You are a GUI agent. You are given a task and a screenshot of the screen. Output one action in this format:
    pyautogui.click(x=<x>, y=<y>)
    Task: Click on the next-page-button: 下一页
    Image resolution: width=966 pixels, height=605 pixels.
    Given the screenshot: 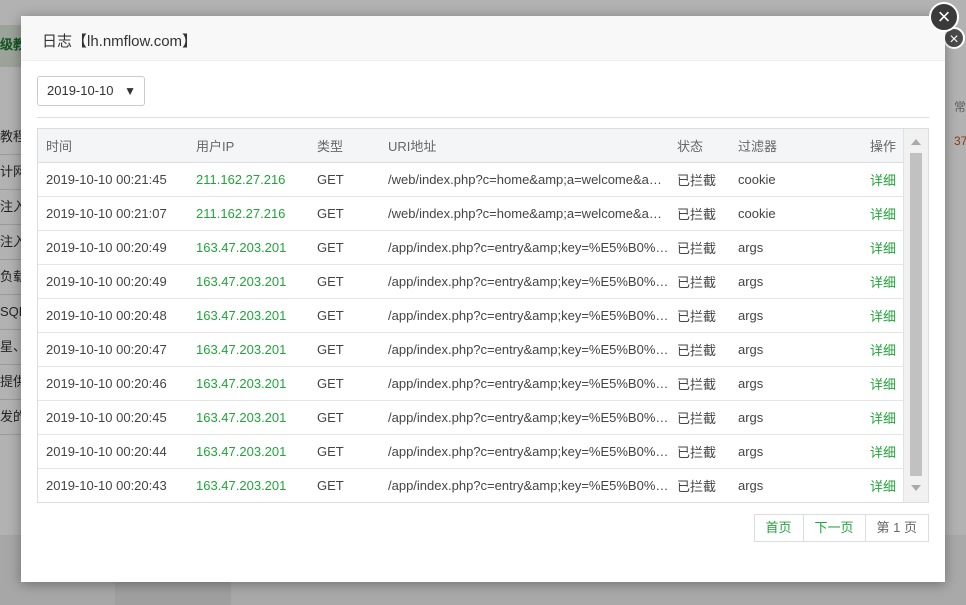 What is the action you would take?
    pyautogui.click(x=833, y=528)
    